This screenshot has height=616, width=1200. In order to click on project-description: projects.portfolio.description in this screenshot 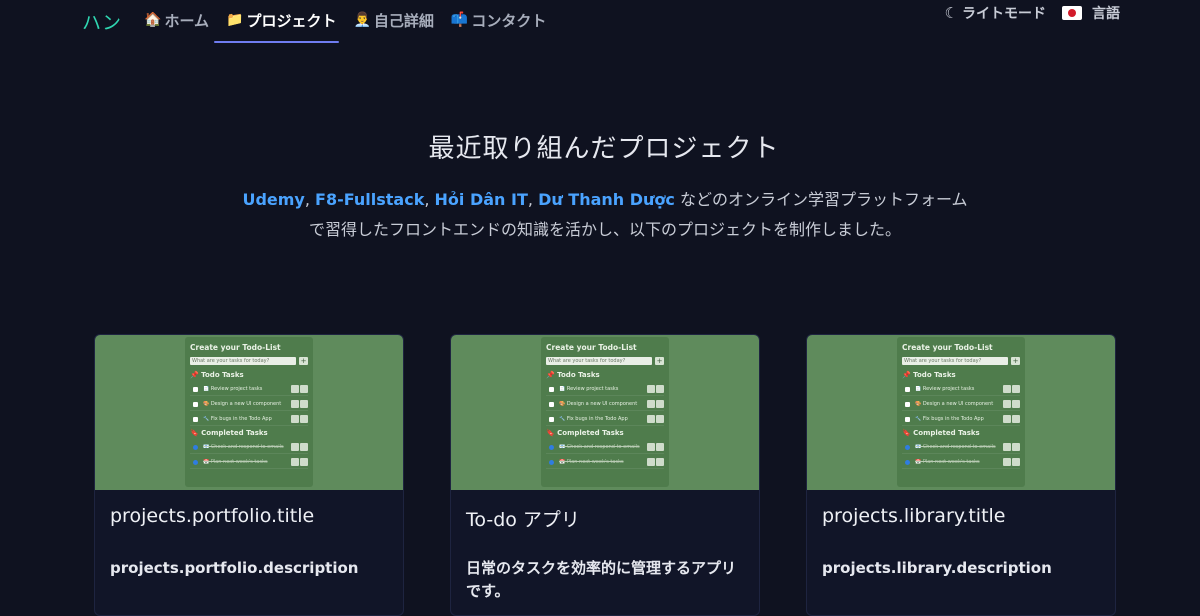, I will do `click(234, 568)`.